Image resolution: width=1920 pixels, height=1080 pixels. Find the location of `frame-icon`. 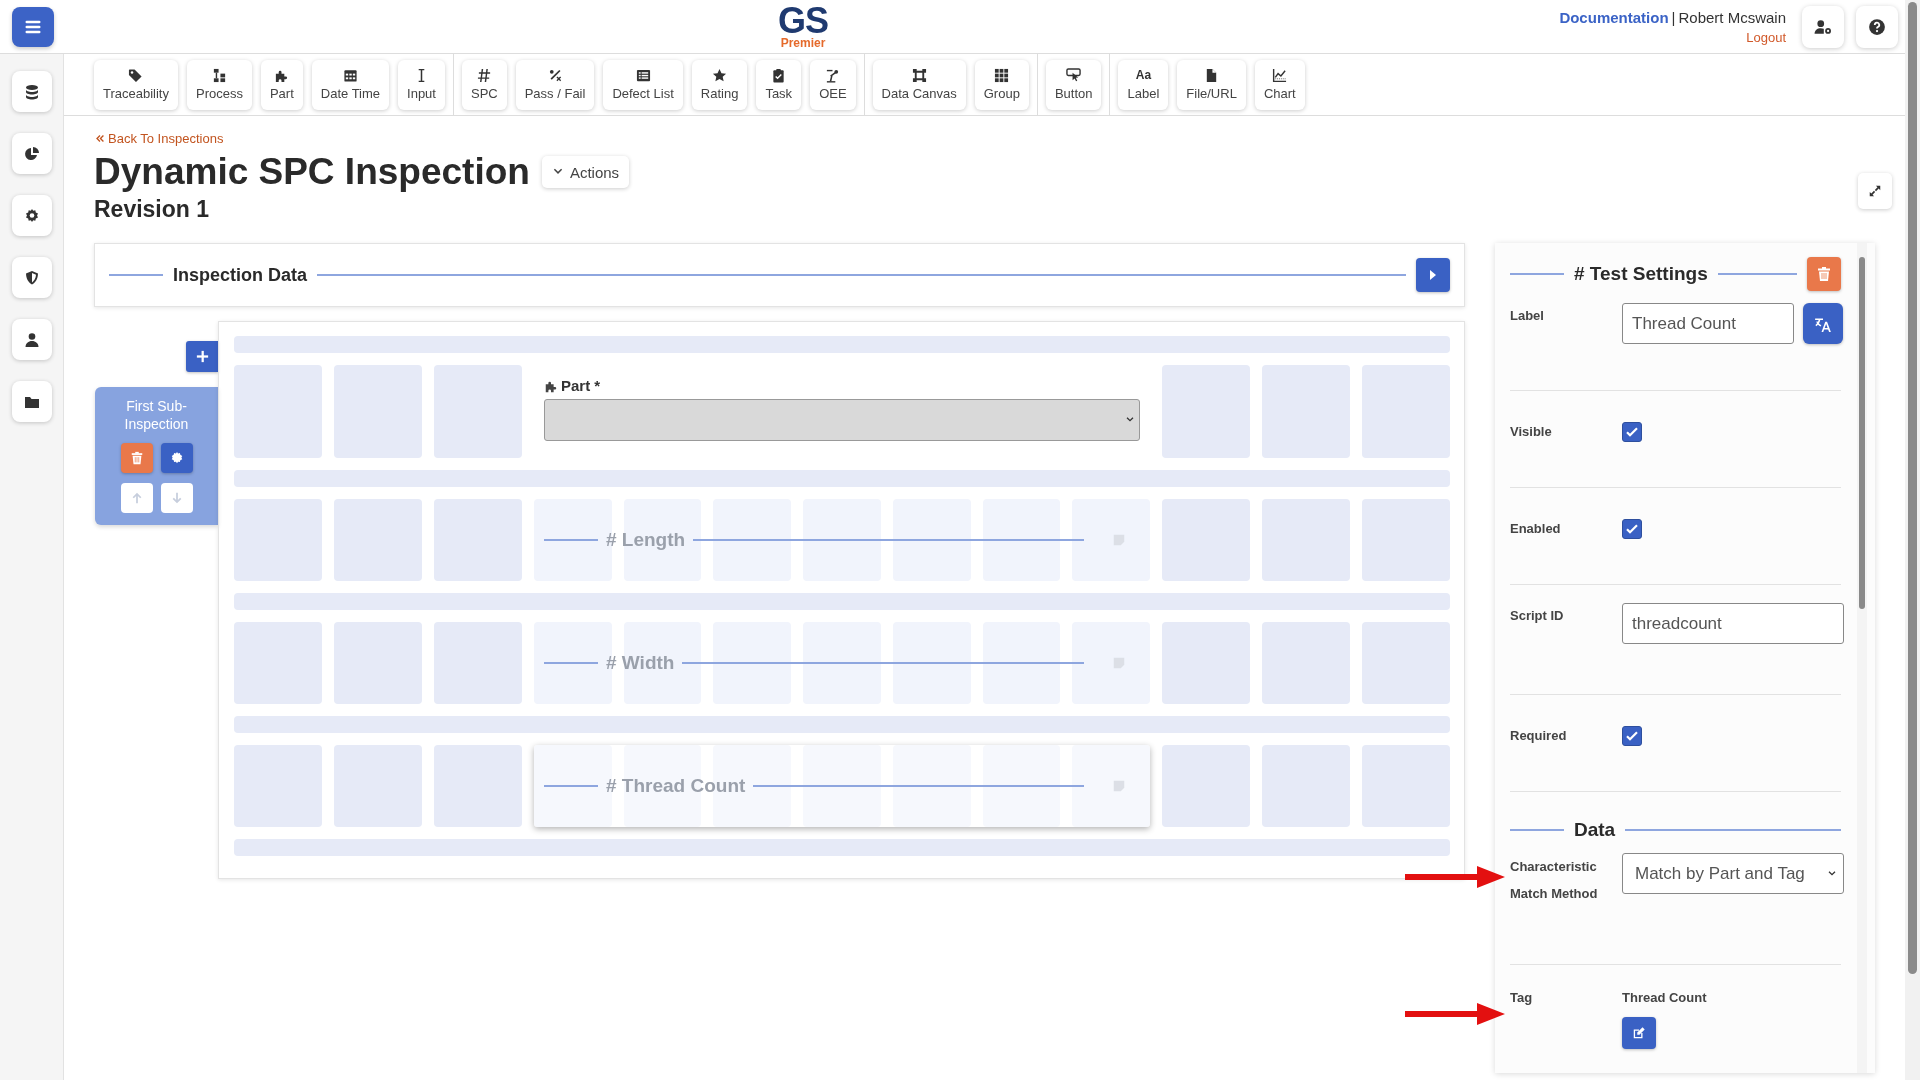

frame-icon is located at coordinates (919, 75).